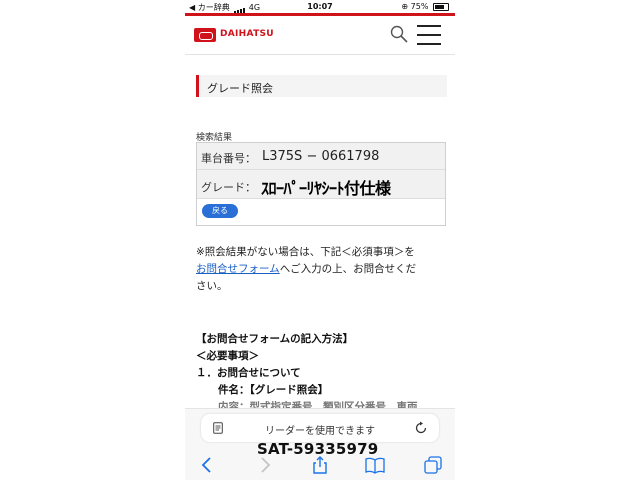  I want to click on notice-line-2-rest: へご入力の上、お問合せくだ, so click(348, 269).